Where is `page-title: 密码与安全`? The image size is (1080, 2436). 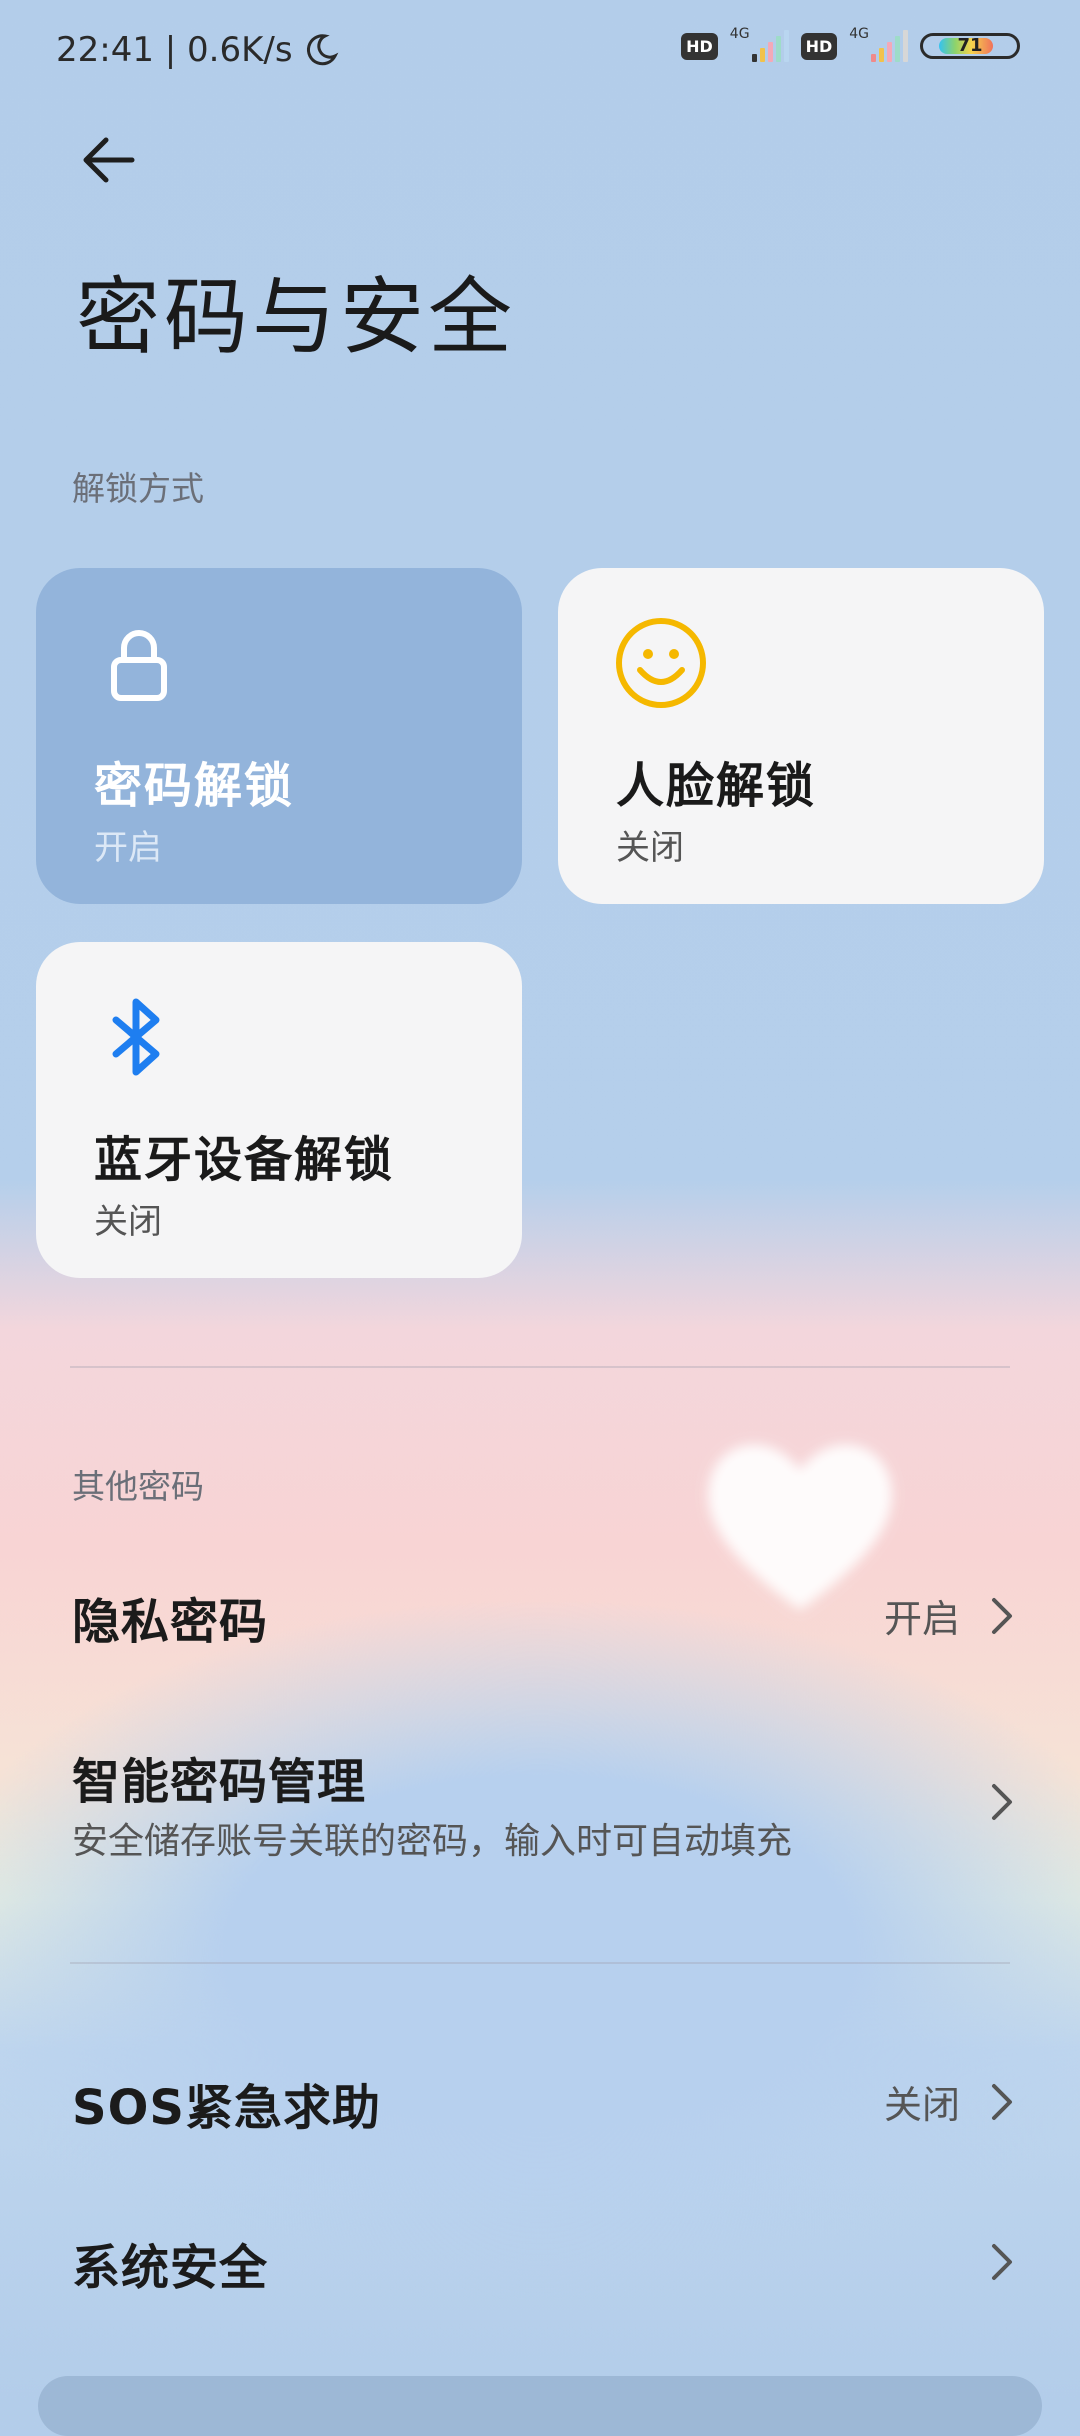 page-title: 密码与安全 is located at coordinates (296, 317).